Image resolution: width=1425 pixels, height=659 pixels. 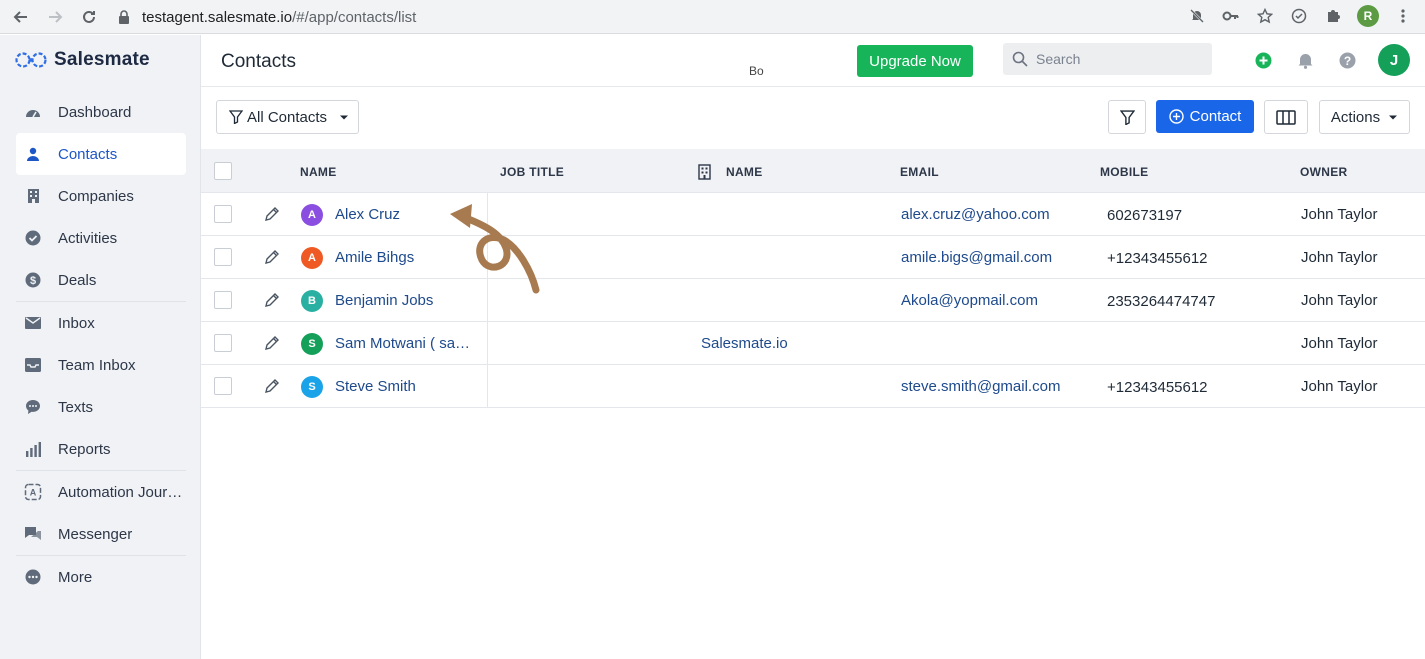 I want to click on upgrade-now-button: Upgrade Now, so click(x=915, y=61).